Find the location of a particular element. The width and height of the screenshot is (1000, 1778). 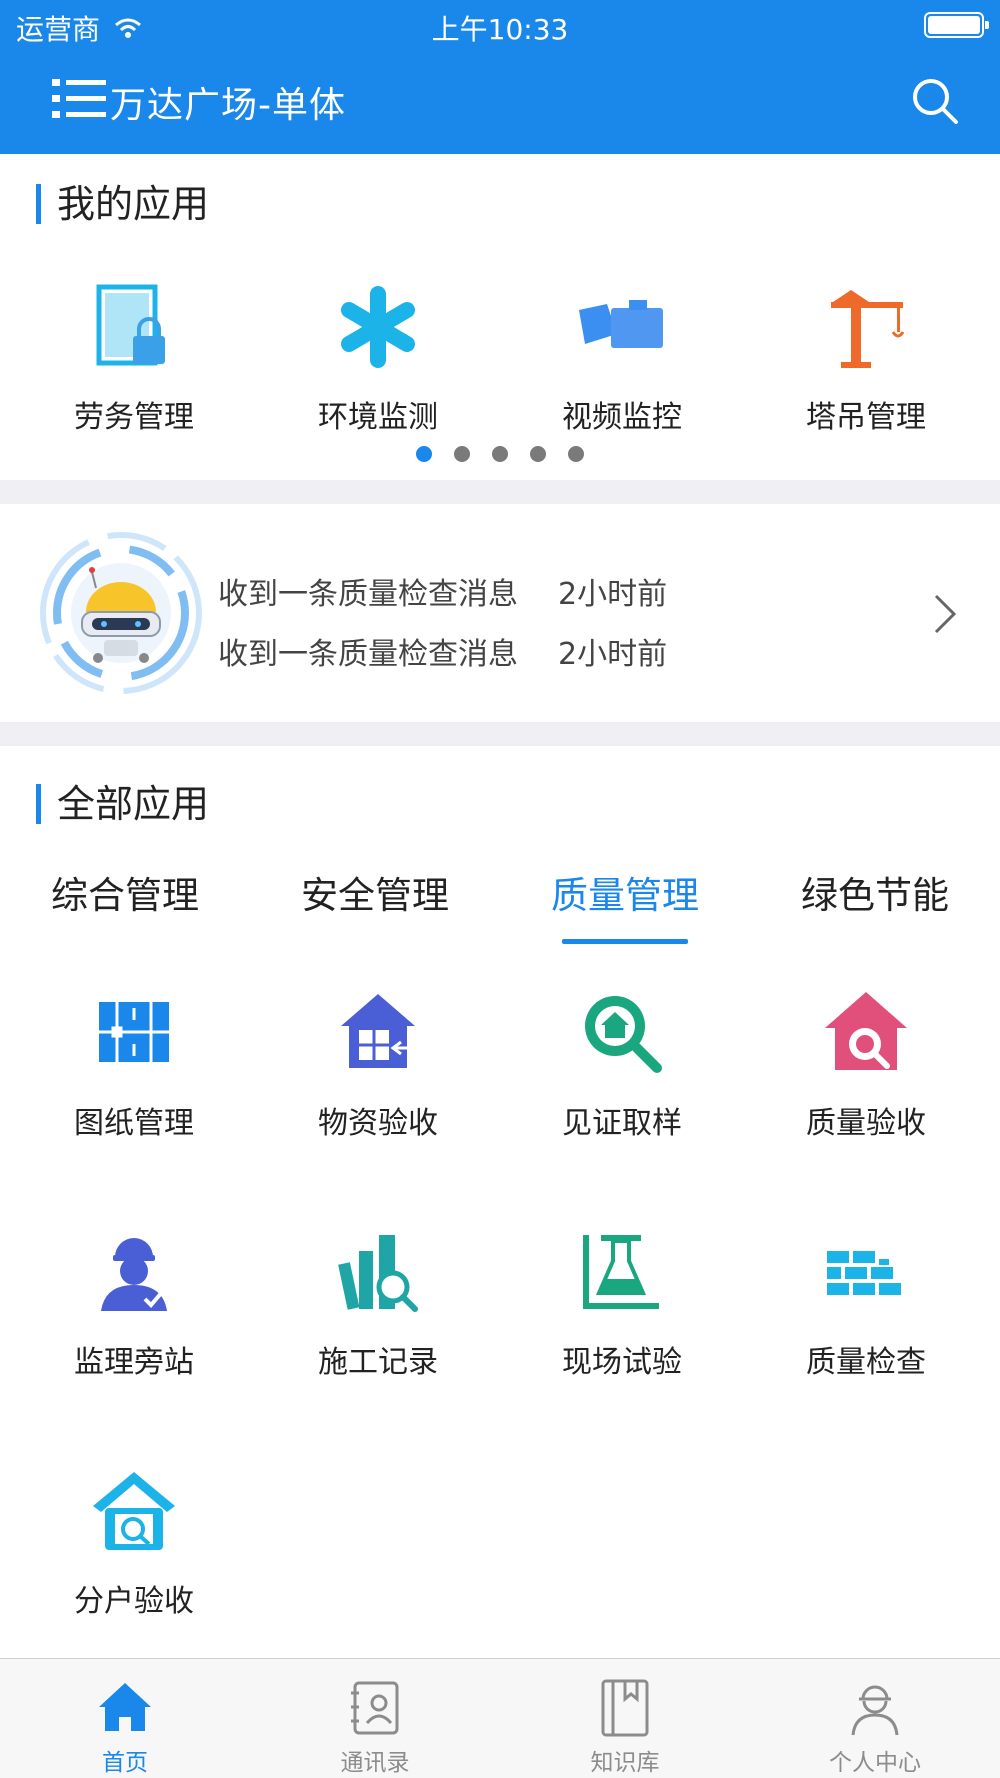

tower-crane-icon is located at coordinates (868, 329).